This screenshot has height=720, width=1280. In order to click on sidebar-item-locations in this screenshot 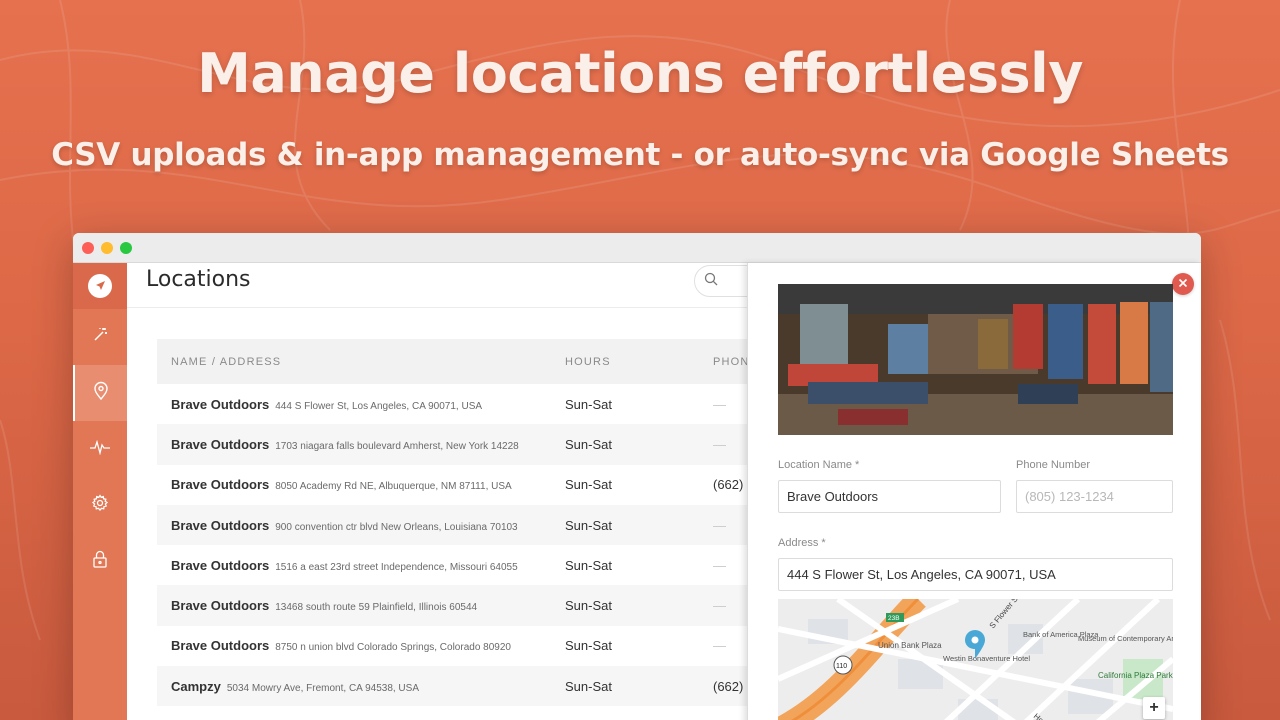, I will do `click(100, 393)`.